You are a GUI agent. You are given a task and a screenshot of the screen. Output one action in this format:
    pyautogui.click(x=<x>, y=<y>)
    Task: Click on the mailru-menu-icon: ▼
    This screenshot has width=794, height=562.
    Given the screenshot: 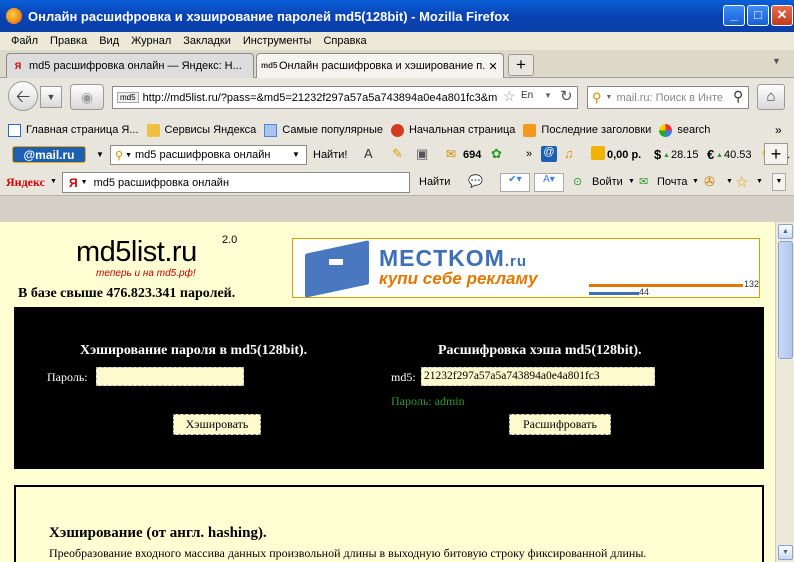 What is the action you would take?
    pyautogui.click(x=100, y=154)
    